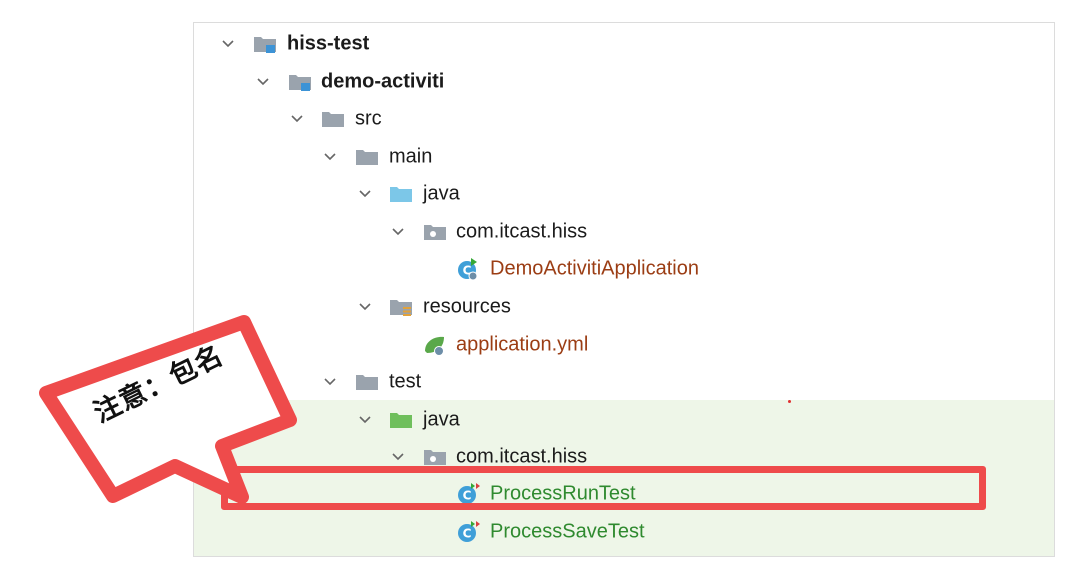 The width and height of the screenshot is (1091, 585). What do you see at coordinates (168, 409) in the screenshot?
I see `callout-bubble` at bounding box center [168, 409].